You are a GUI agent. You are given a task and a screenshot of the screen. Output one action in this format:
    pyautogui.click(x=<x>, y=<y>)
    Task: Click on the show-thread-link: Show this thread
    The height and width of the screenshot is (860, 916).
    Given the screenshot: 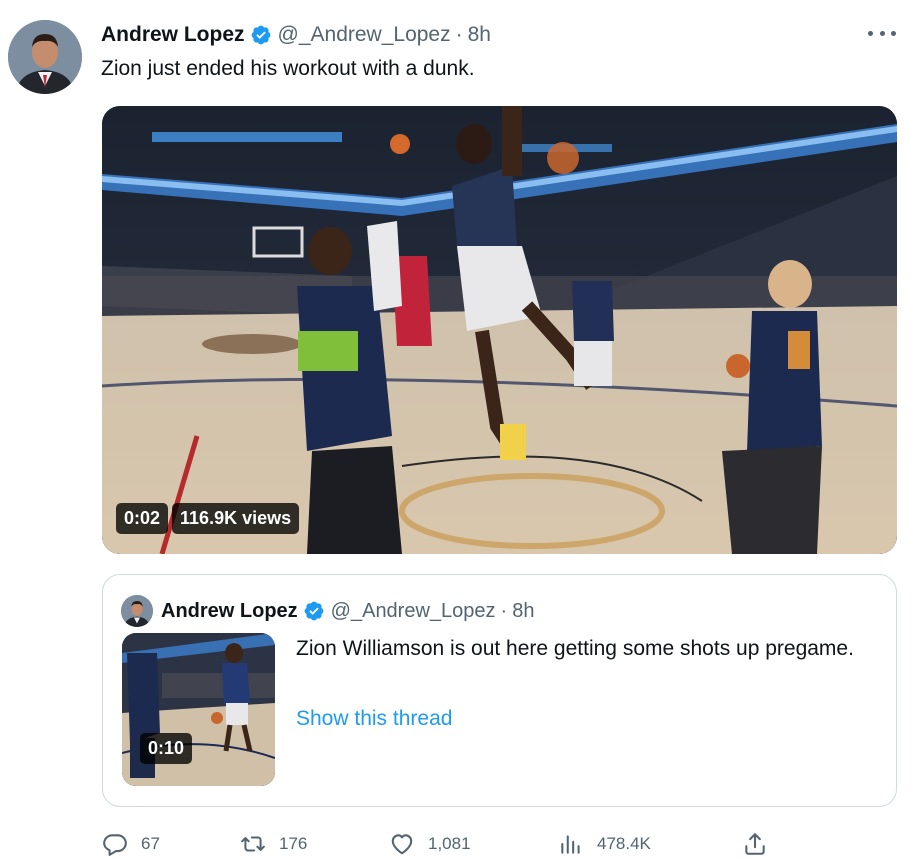 What is the action you would take?
    pyautogui.click(x=374, y=718)
    